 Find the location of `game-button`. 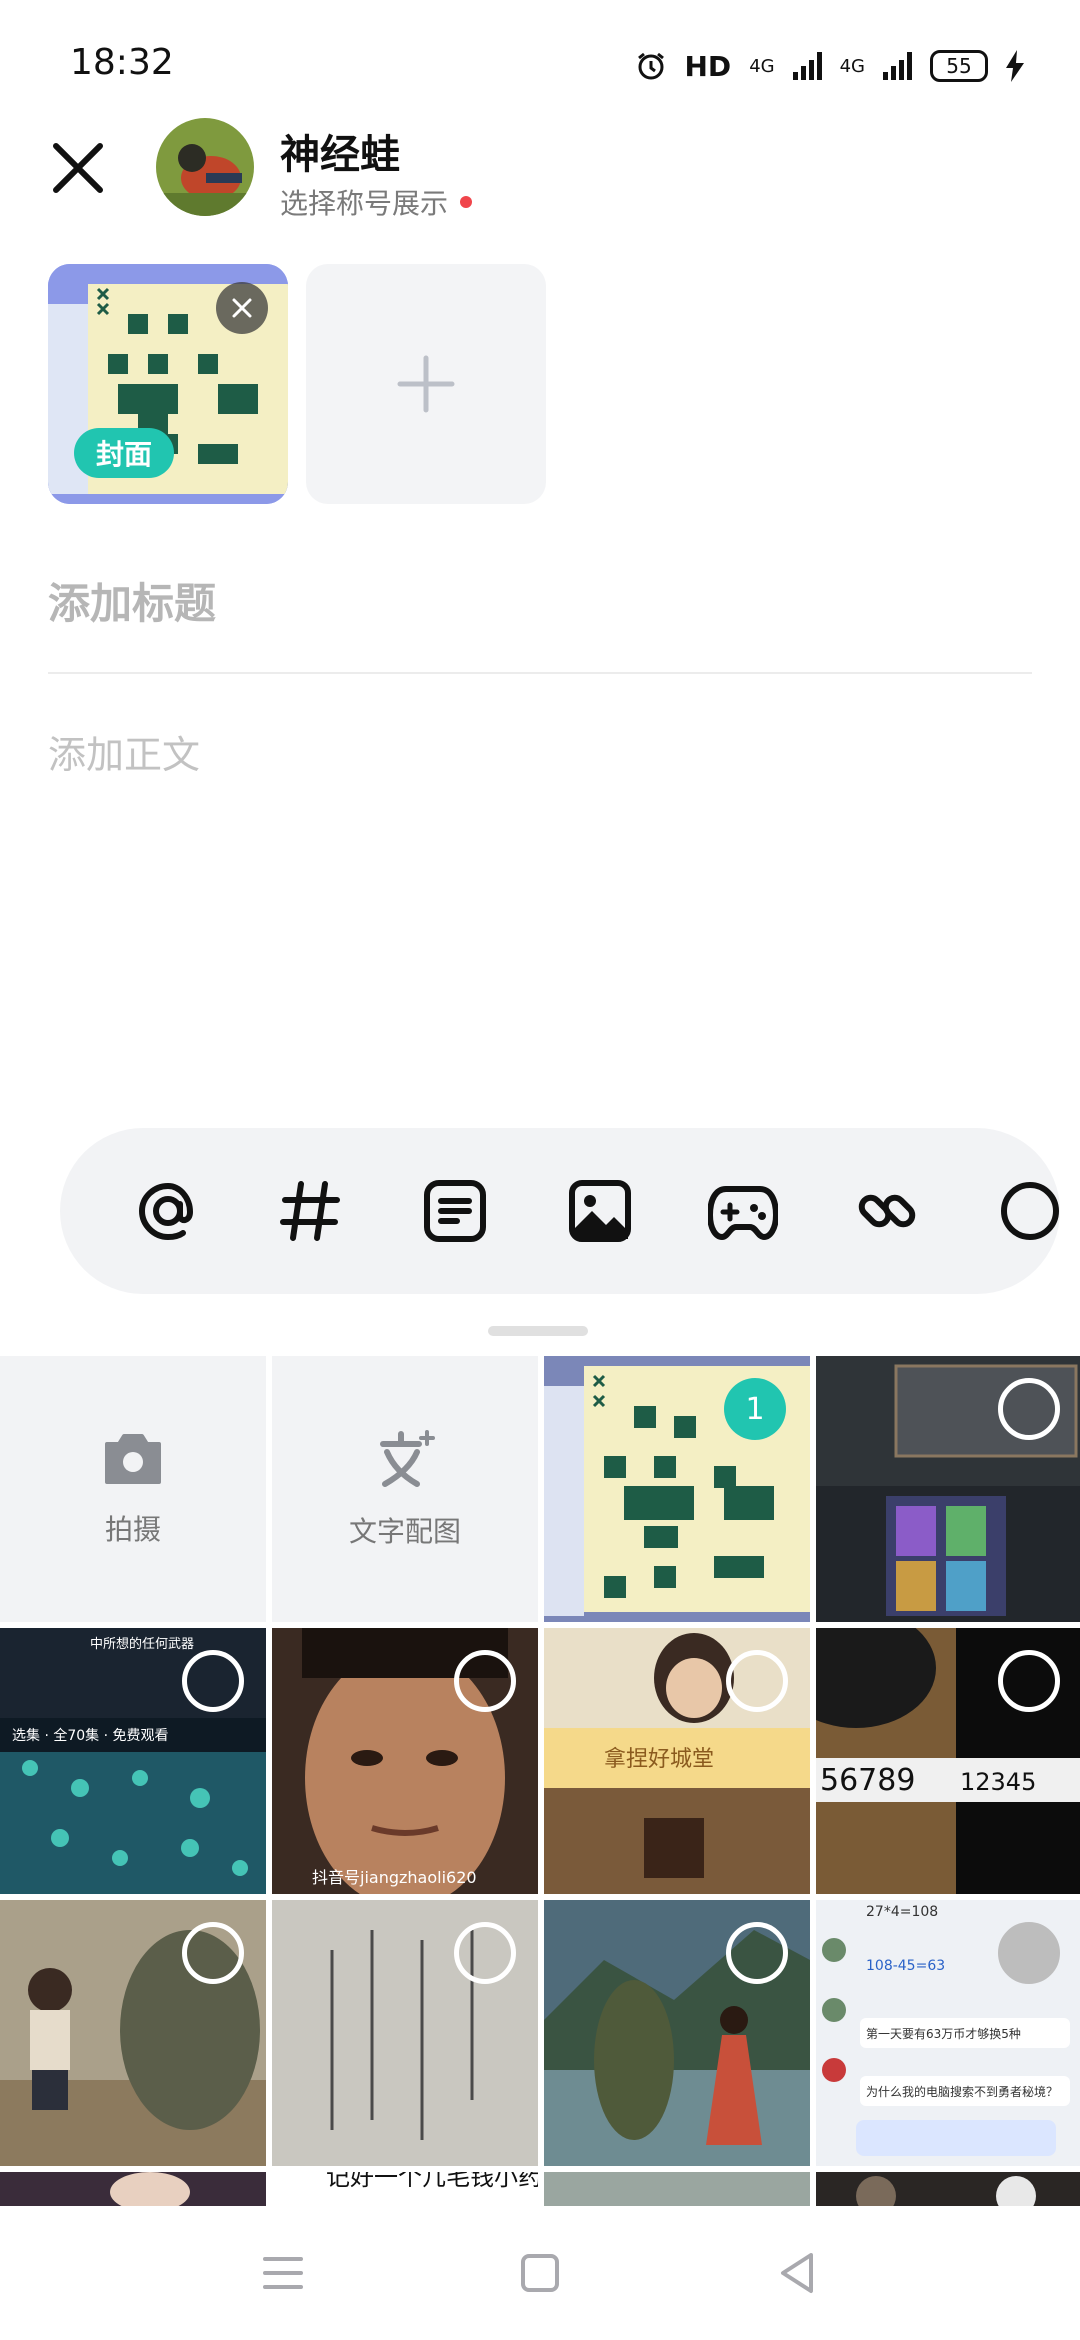

game-button is located at coordinates (743, 1211).